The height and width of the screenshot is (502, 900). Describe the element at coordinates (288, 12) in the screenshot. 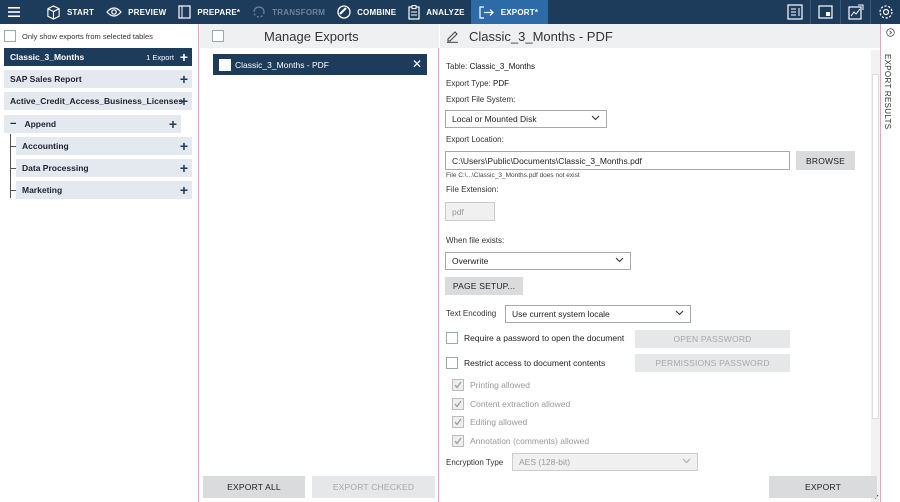

I see `transform-tab: TRANSFORM` at that location.